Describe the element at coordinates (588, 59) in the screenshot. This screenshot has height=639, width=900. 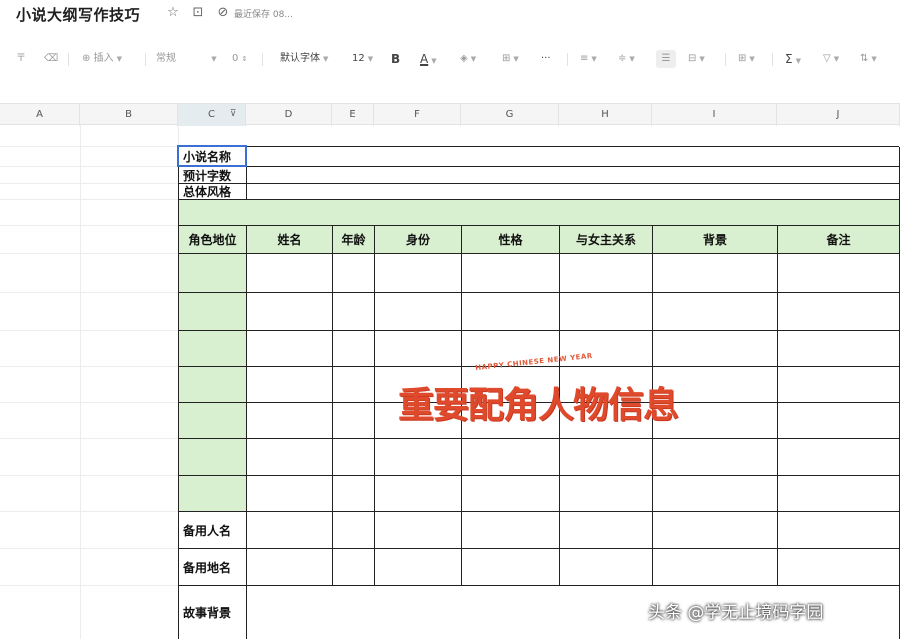
I see `horizontal-align-button: ≡ ▼` at that location.